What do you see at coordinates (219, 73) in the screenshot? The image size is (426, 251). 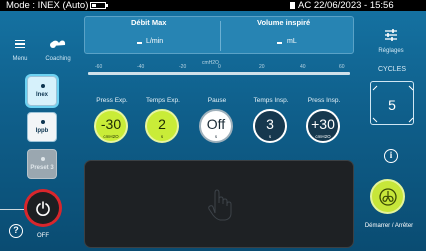 I see `gauge-bar` at bounding box center [219, 73].